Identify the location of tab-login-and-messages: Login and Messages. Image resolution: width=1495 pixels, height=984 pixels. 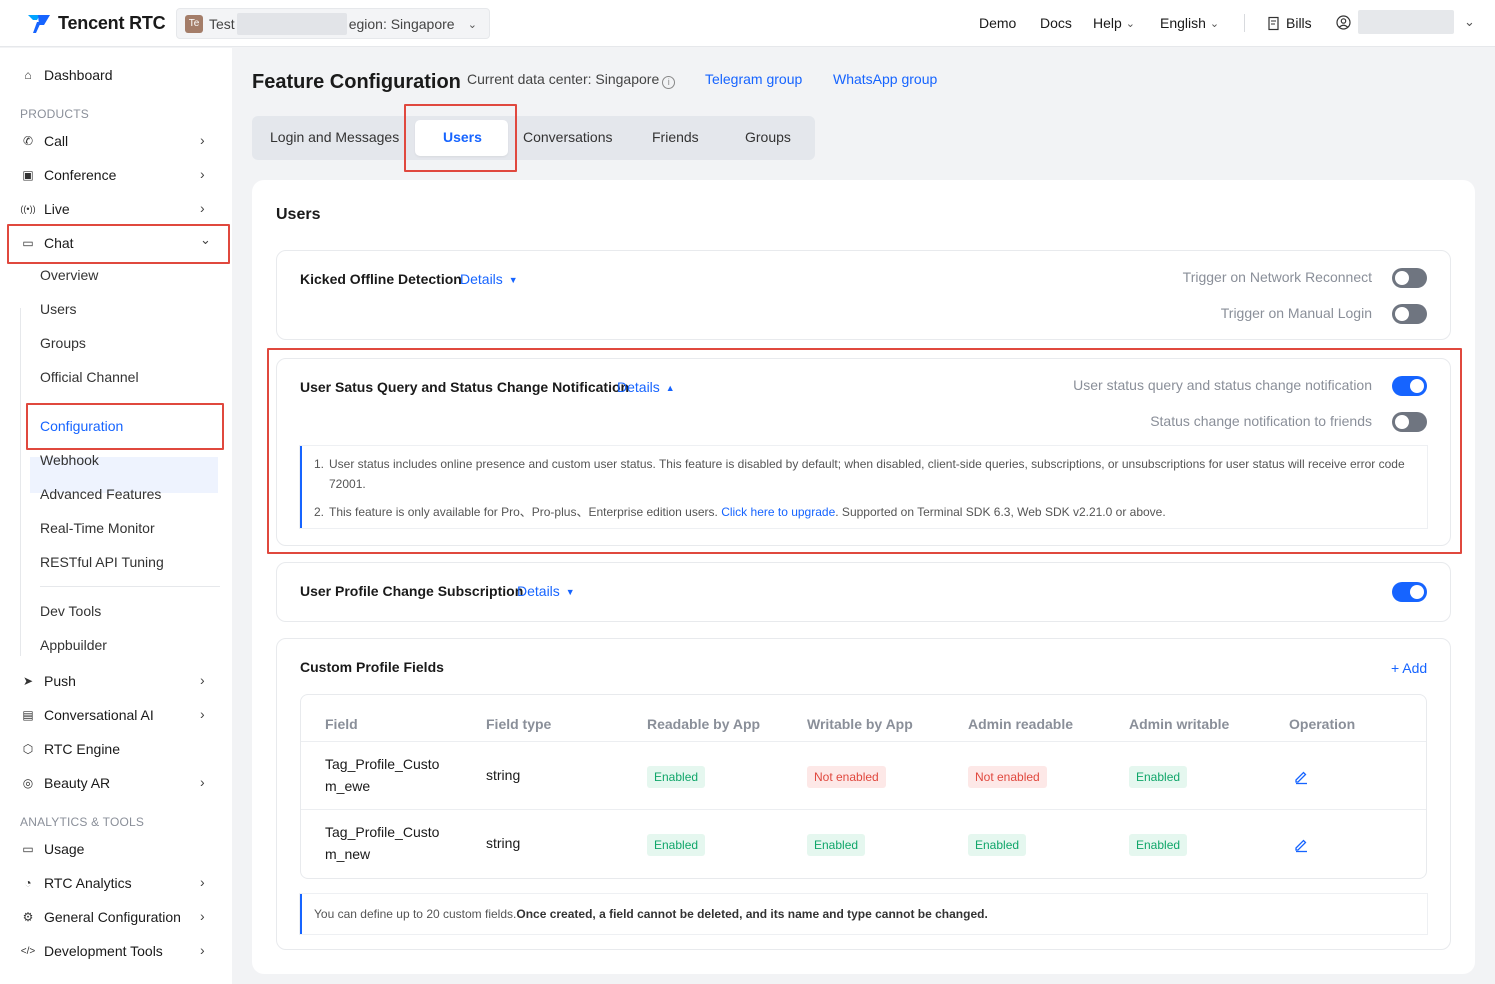
(334, 137).